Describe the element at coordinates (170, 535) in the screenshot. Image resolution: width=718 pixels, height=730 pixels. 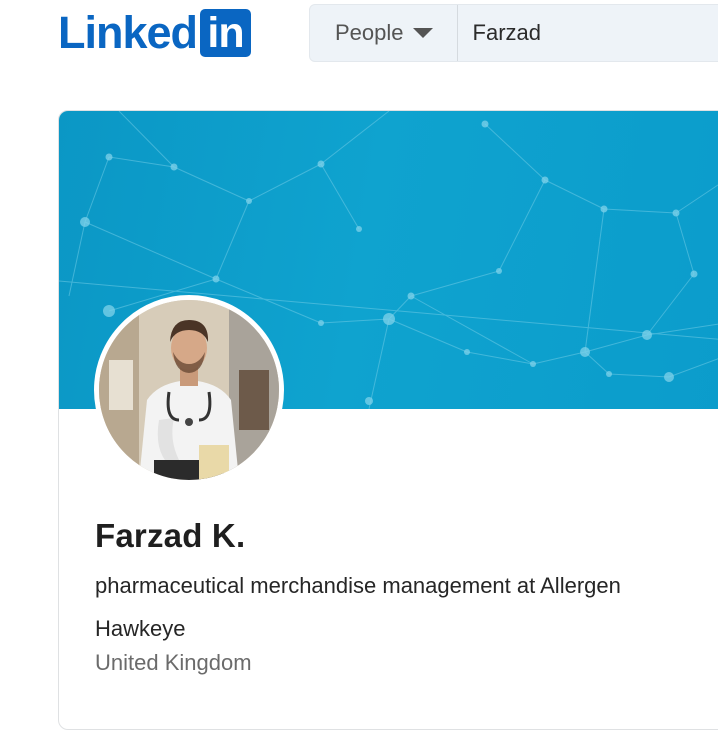
I see `profile-name: Farzad K.` at that location.